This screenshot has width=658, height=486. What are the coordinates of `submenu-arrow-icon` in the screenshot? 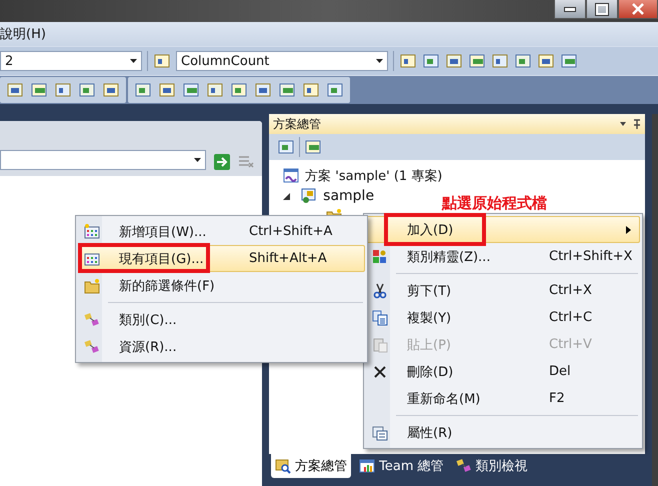 It's located at (628, 230).